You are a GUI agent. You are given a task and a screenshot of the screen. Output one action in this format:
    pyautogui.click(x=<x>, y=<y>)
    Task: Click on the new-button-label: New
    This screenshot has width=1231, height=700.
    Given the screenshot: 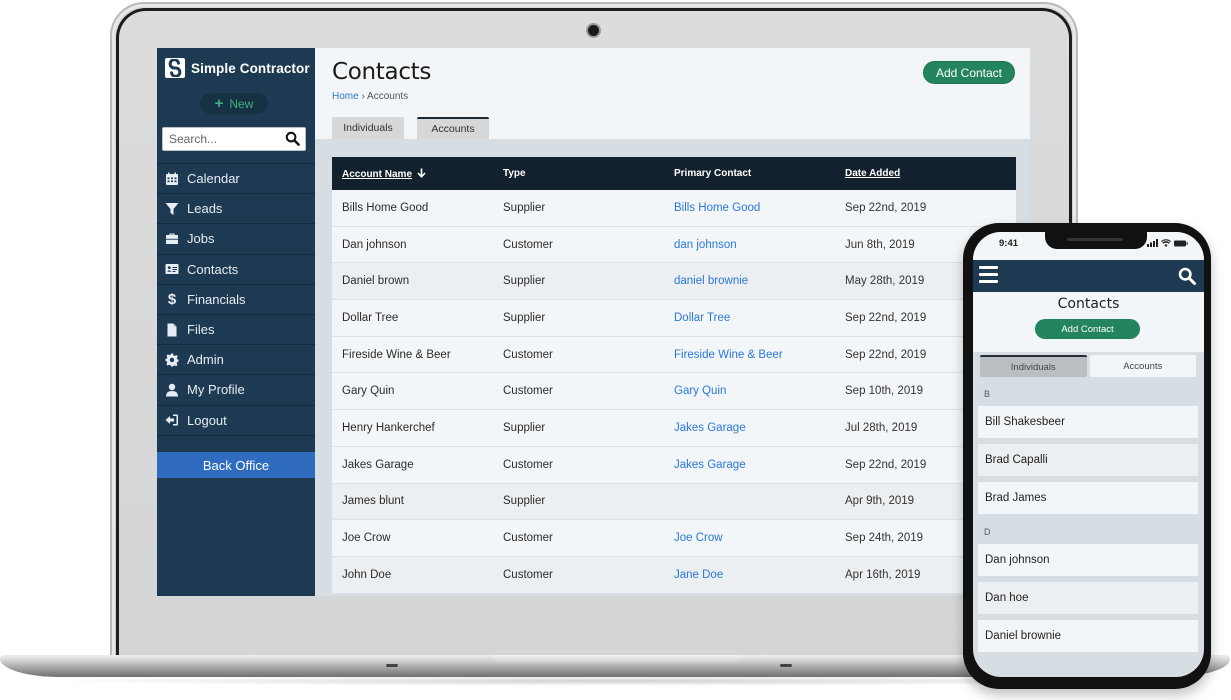 What is the action you would take?
    pyautogui.click(x=241, y=103)
    